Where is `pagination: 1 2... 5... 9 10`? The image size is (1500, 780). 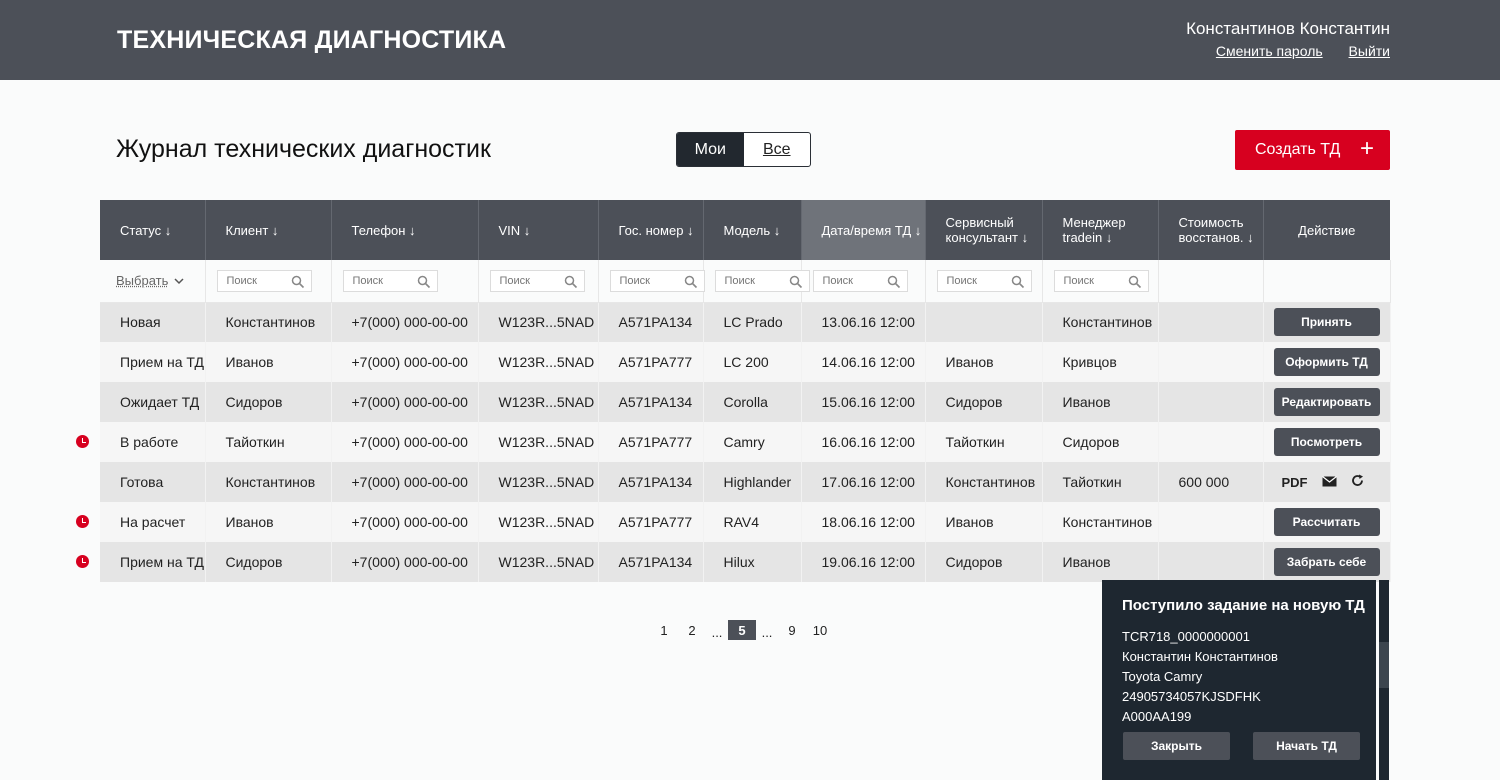 pagination: 1 2... 5... 9 10 is located at coordinates (742, 630).